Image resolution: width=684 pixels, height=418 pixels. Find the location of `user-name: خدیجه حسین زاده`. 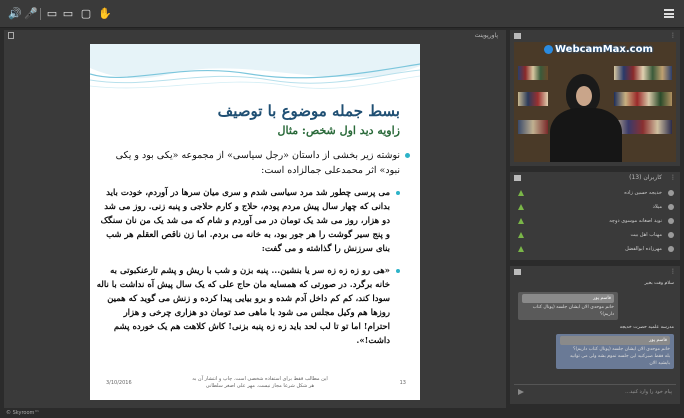

user-name: خدیجه حسین زاده is located at coordinates (643, 193).